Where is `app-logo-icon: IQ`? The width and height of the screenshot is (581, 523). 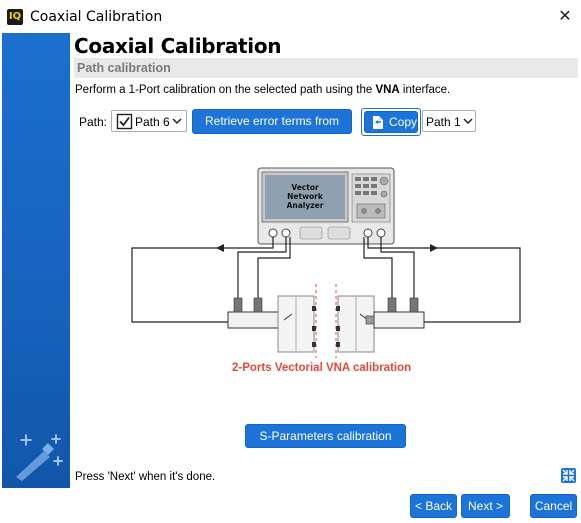
app-logo-icon: IQ is located at coordinates (15, 17).